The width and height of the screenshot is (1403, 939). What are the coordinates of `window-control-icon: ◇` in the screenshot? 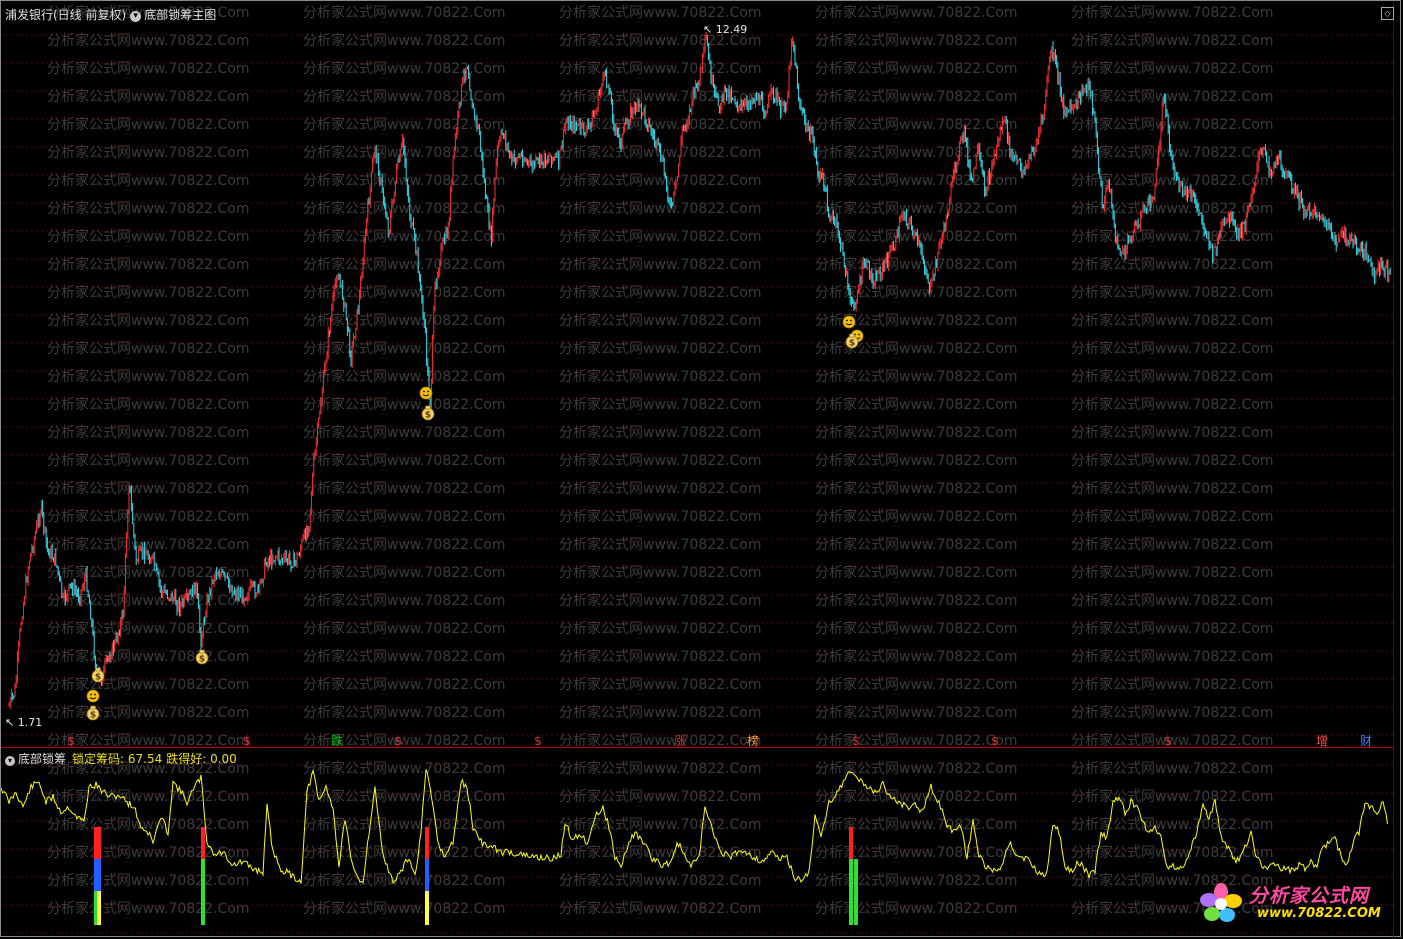 It's located at (1387, 13).